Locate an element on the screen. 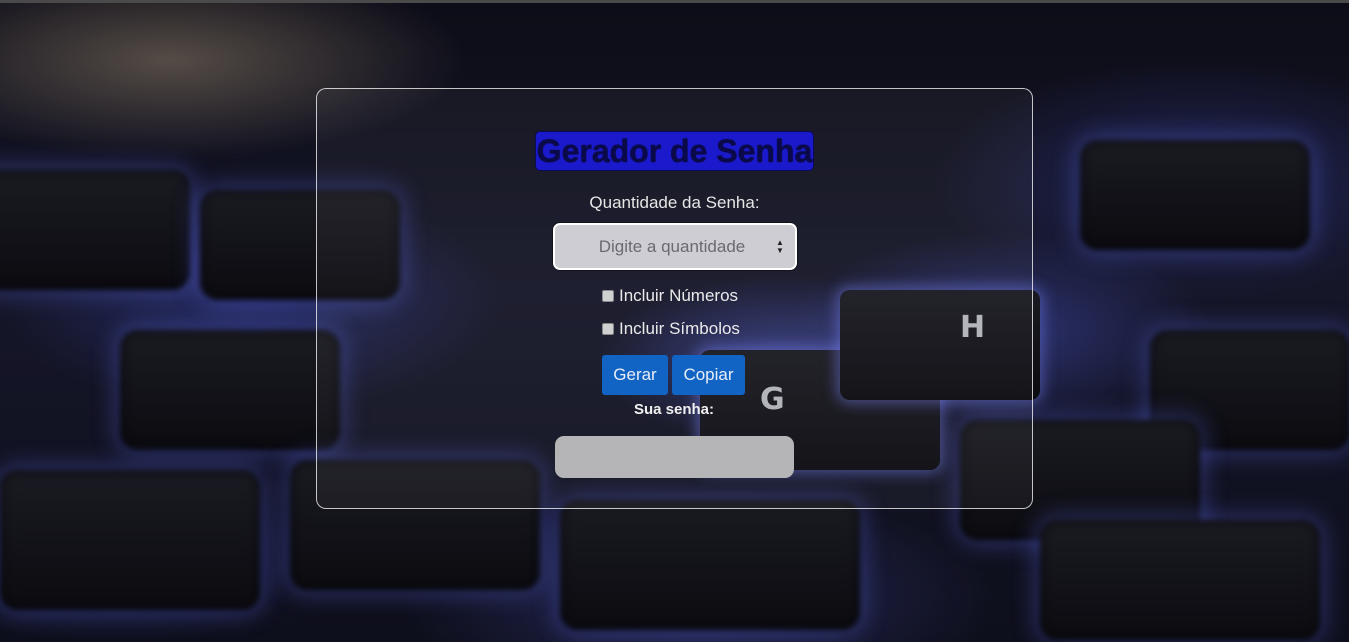 The width and height of the screenshot is (1349, 642). spinner-down-icon: ▼ is located at coordinates (780, 250).